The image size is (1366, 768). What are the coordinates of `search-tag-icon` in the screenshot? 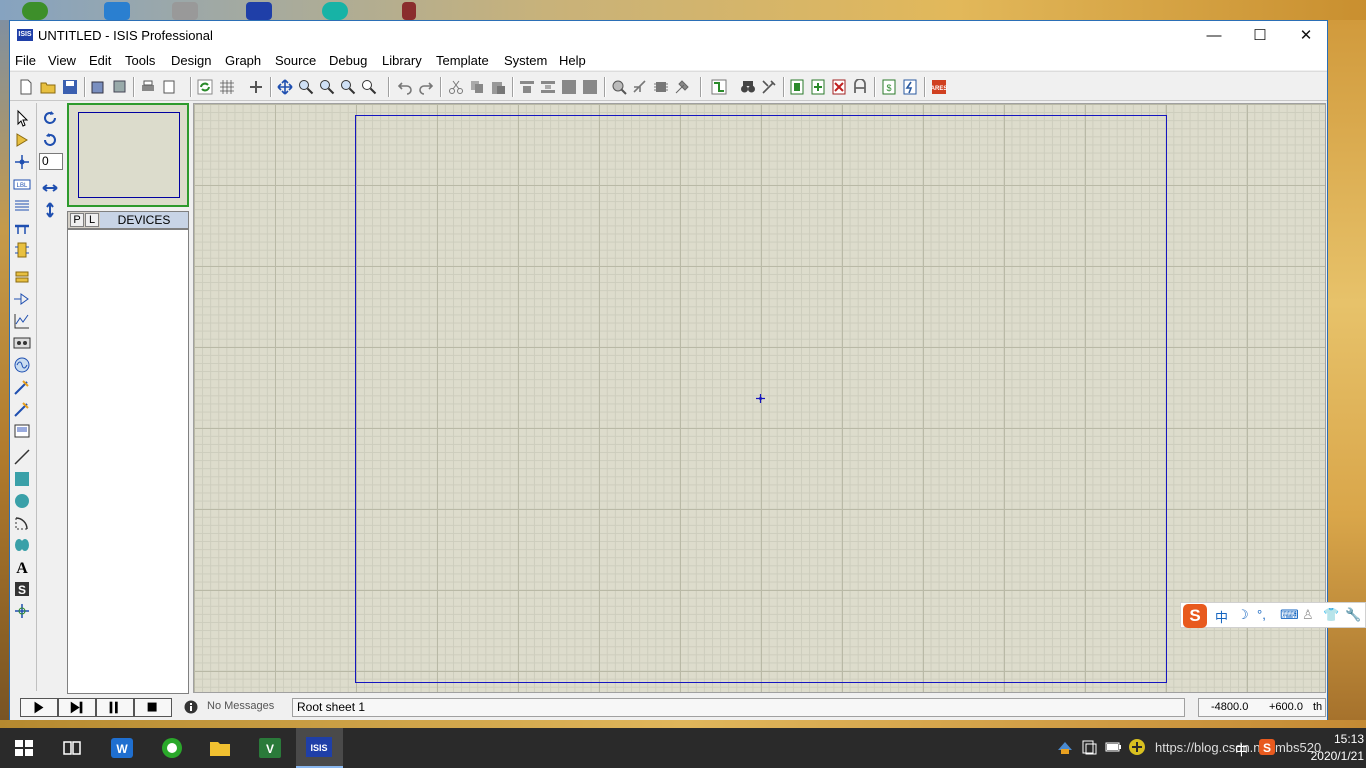 It's located at (748, 87).